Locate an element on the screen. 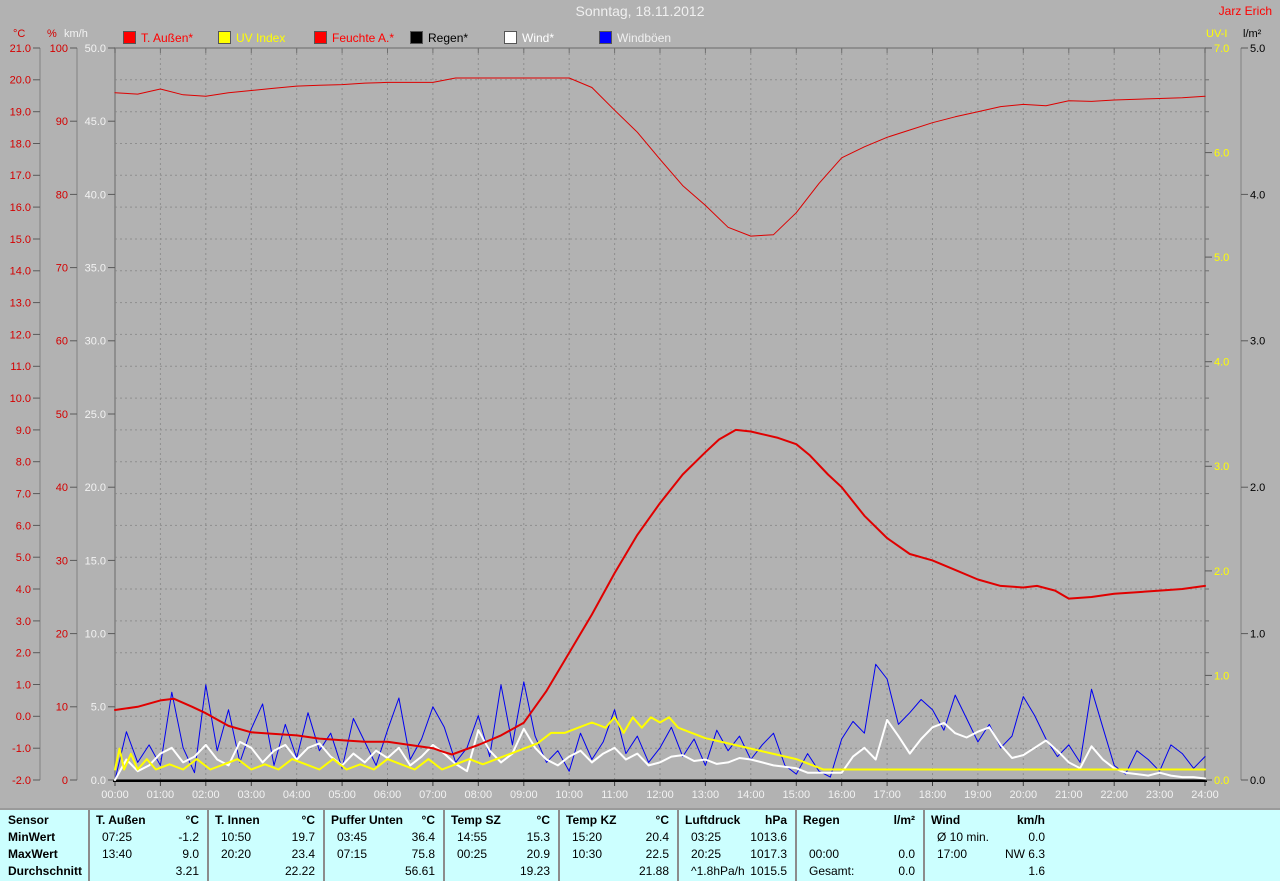 The height and width of the screenshot is (881, 1280). svg-text: 17:00 is located at coordinates (887, 795).